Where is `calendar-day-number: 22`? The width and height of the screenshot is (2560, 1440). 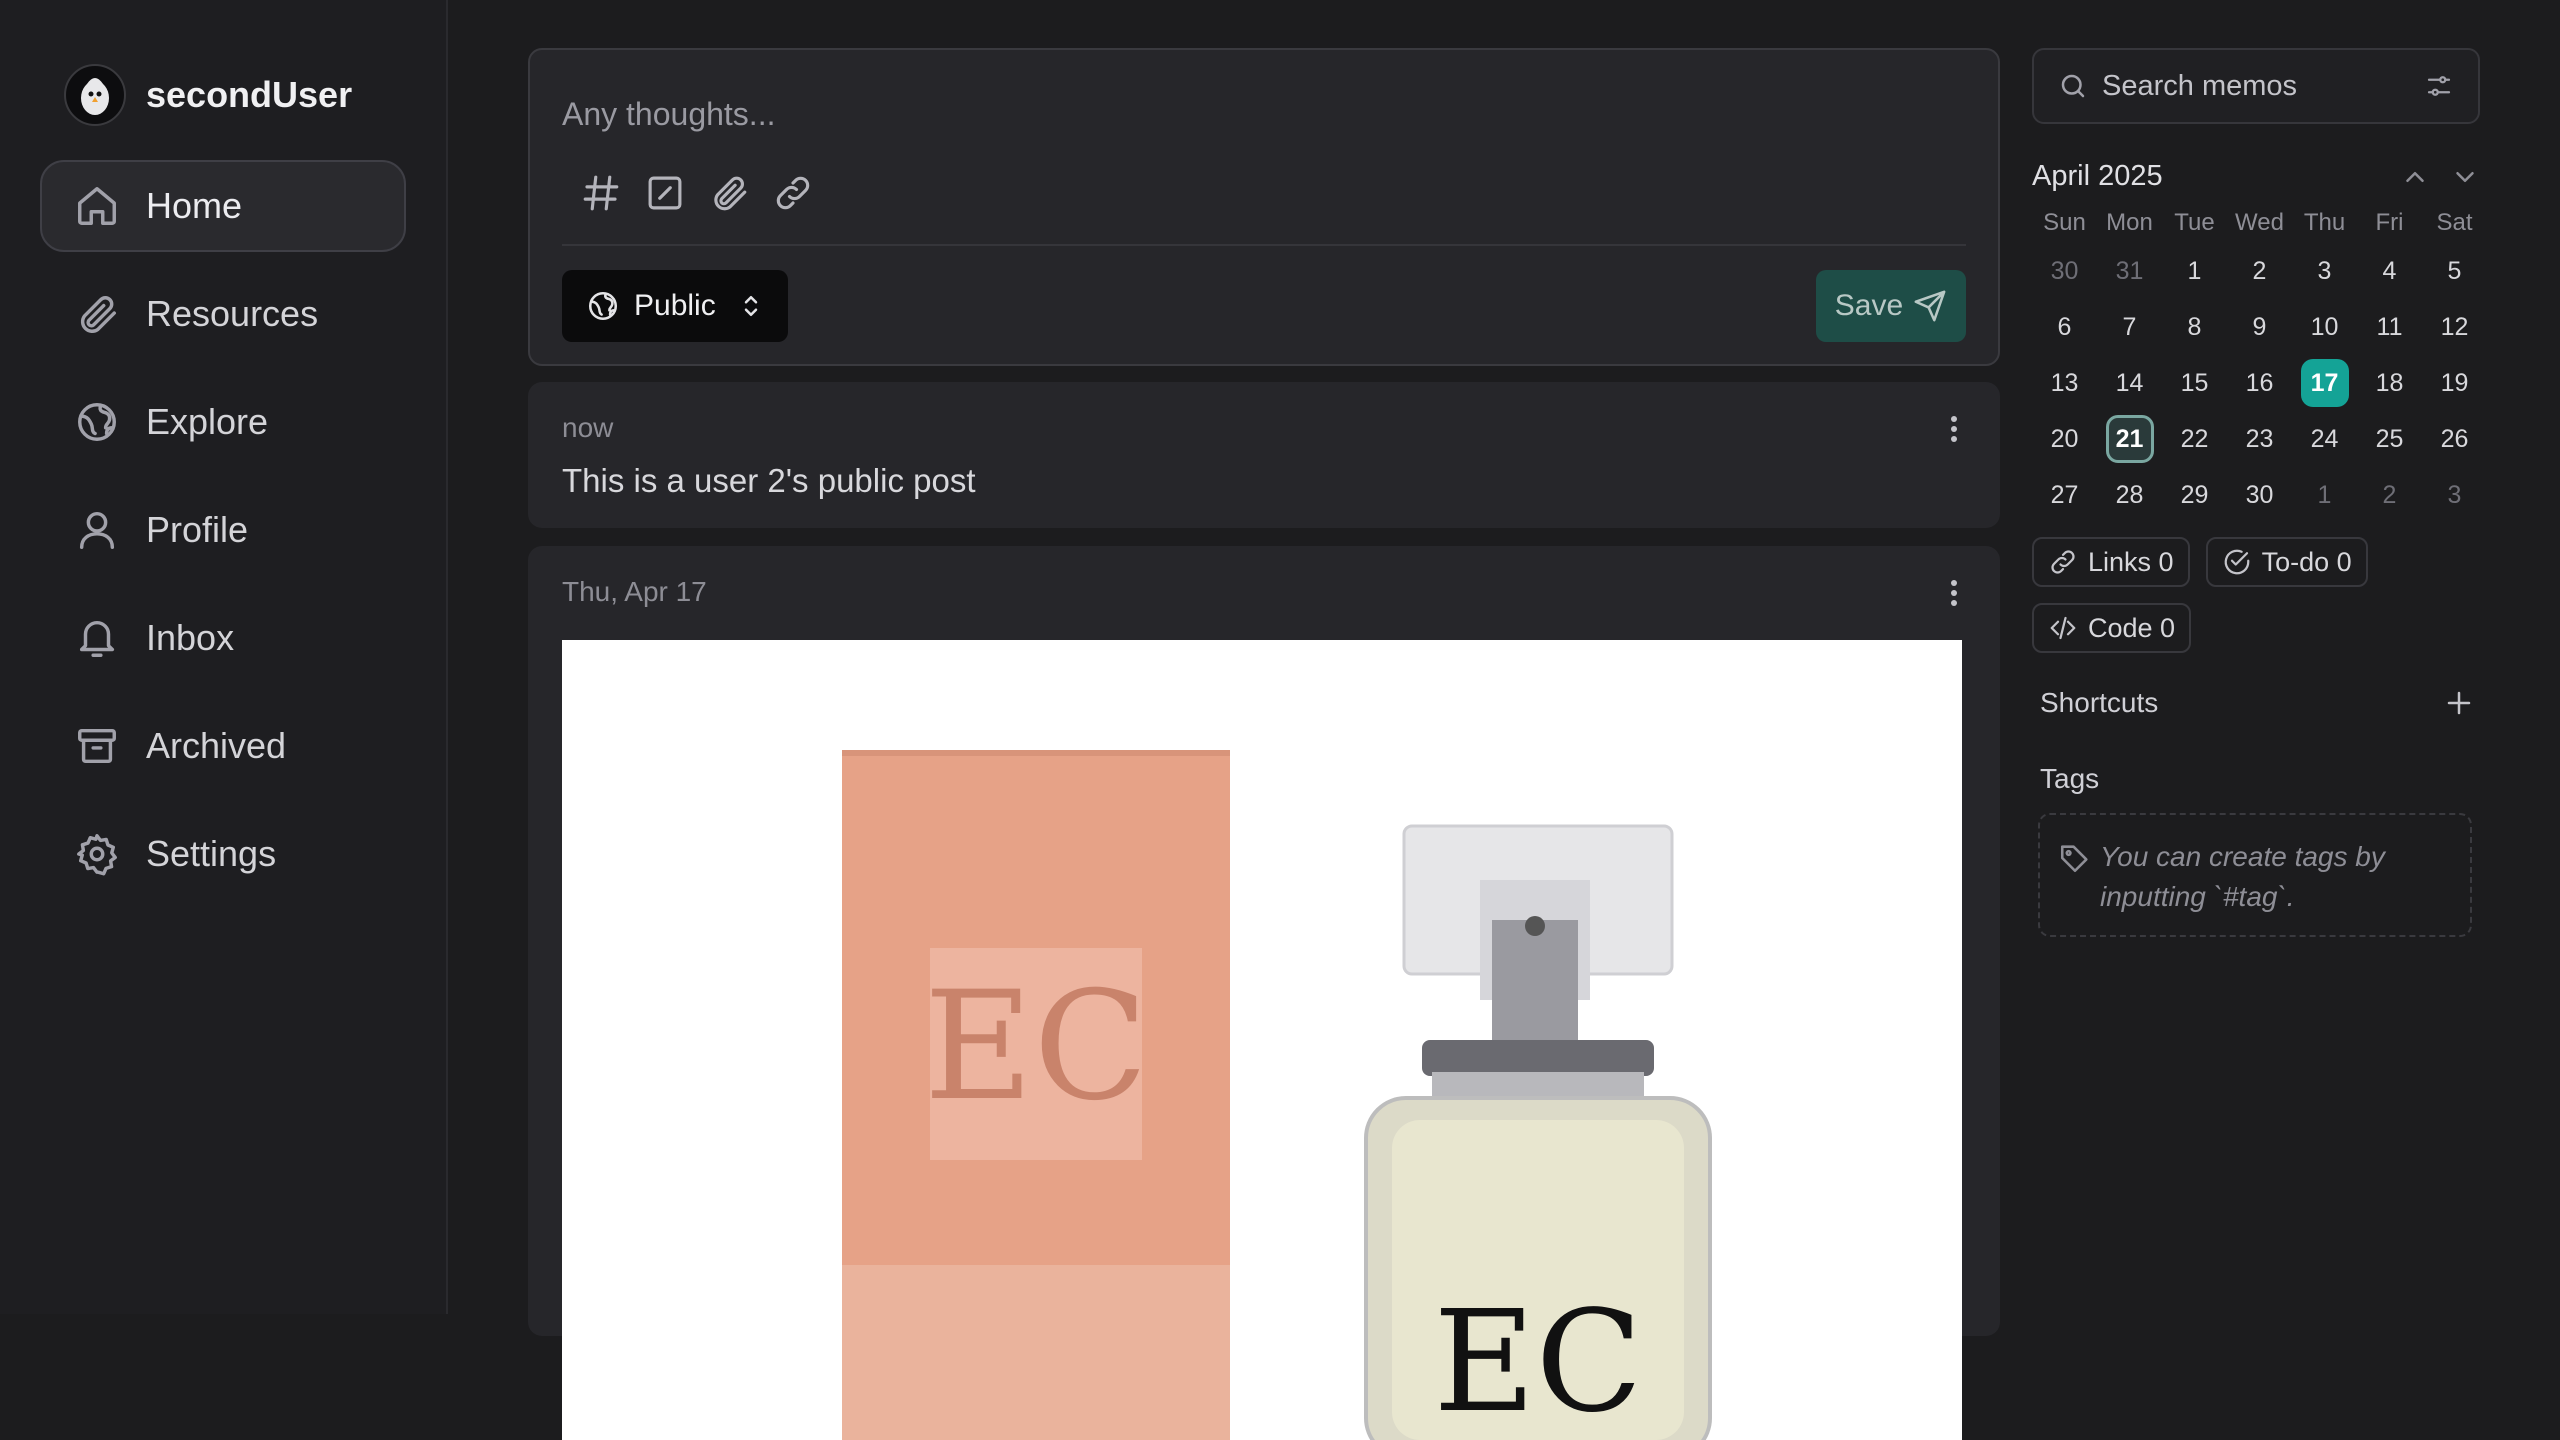
calendar-day-number: 22 is located at coordinates (2194, 438).